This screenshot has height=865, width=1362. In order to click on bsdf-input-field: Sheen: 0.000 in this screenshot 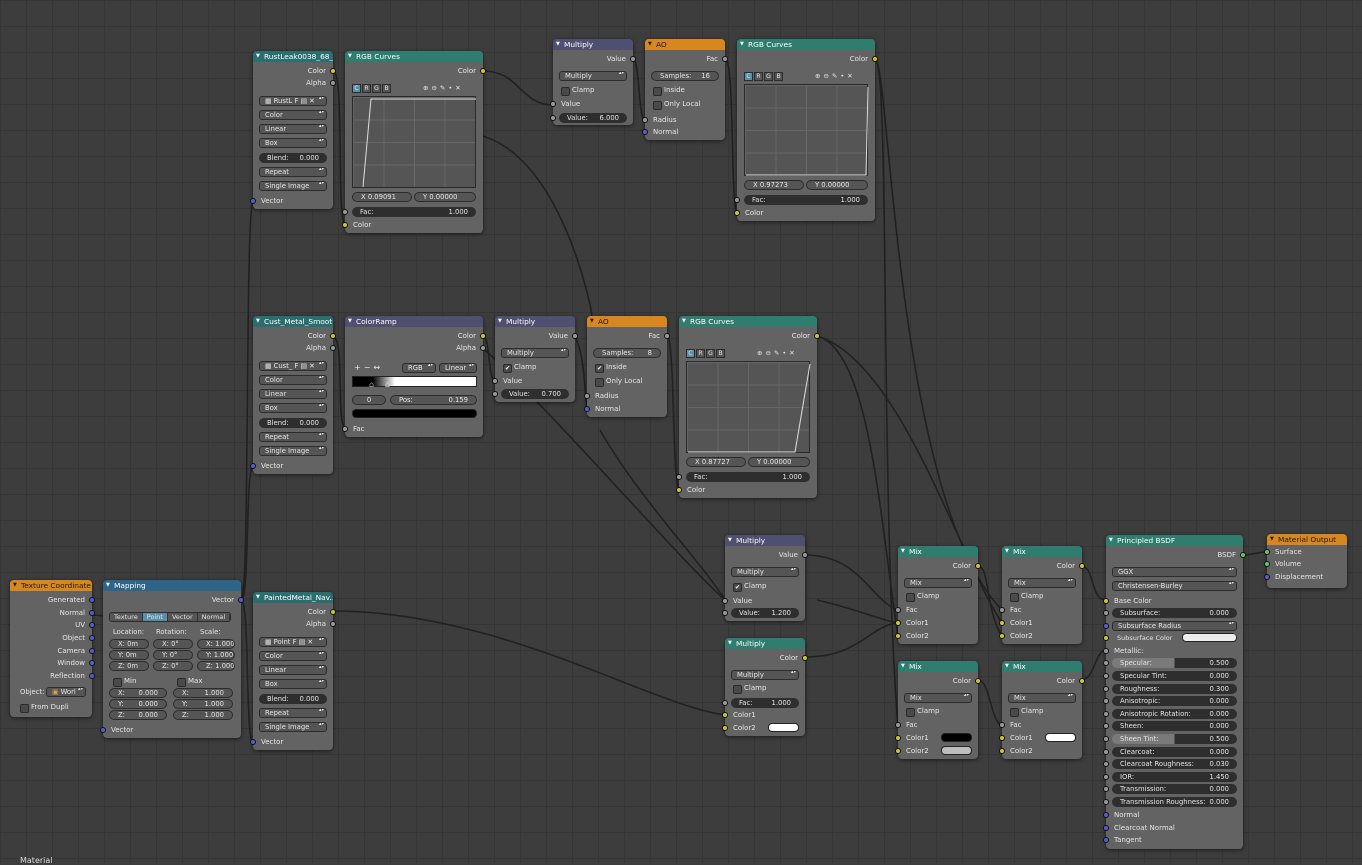, I will do `click(1174, 726)`.